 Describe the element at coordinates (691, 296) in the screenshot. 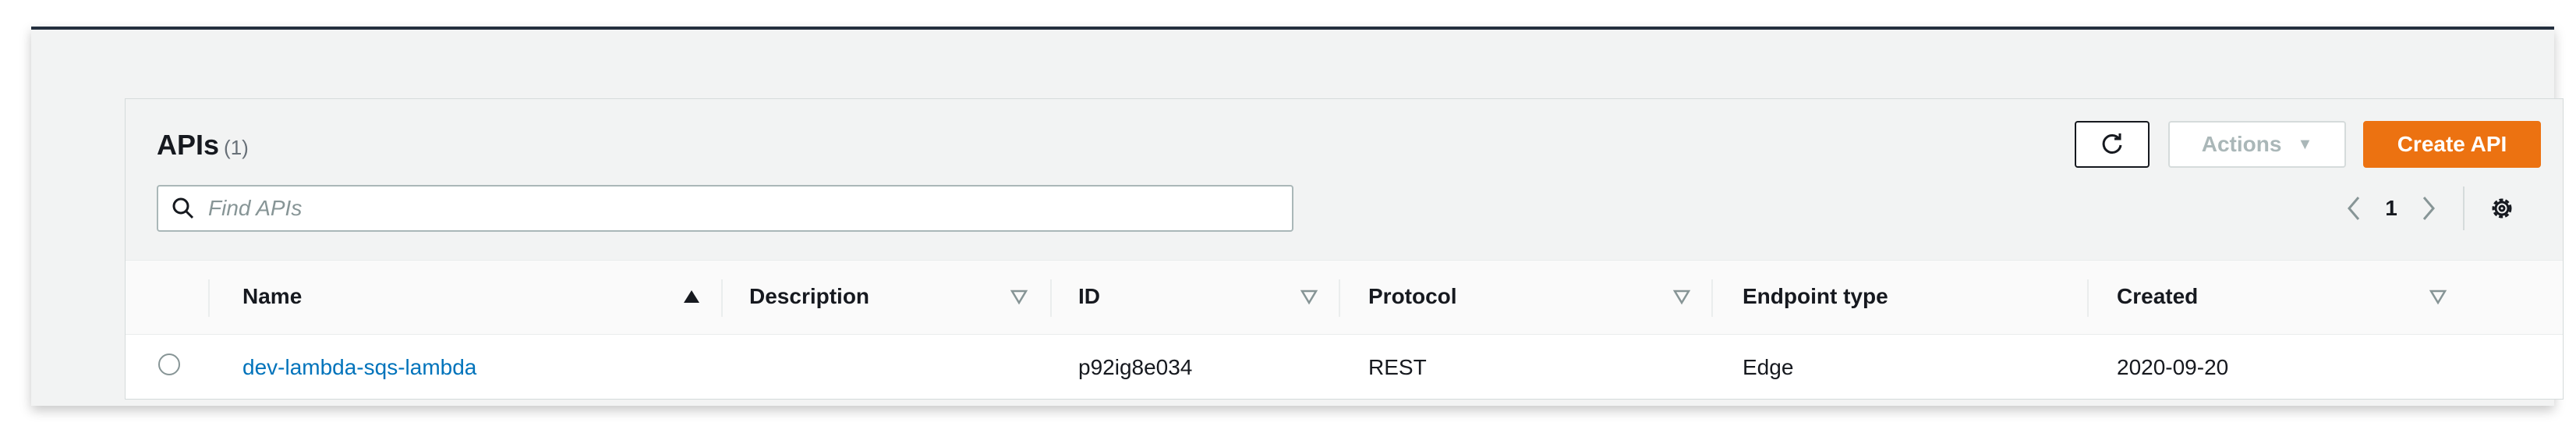

I see `sort-ascending-icon` at that location.